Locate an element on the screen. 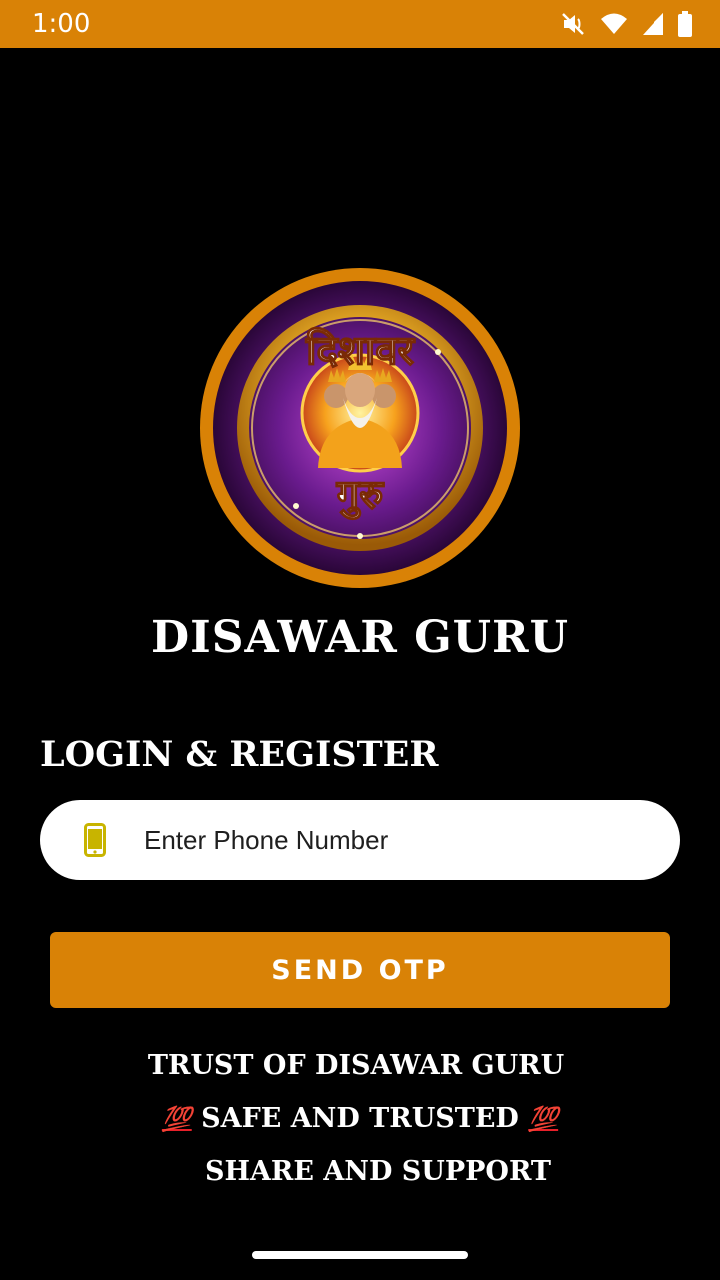 This screenshot has width=720, height=1280. home-indicator is located at coordinates (360, 1255).